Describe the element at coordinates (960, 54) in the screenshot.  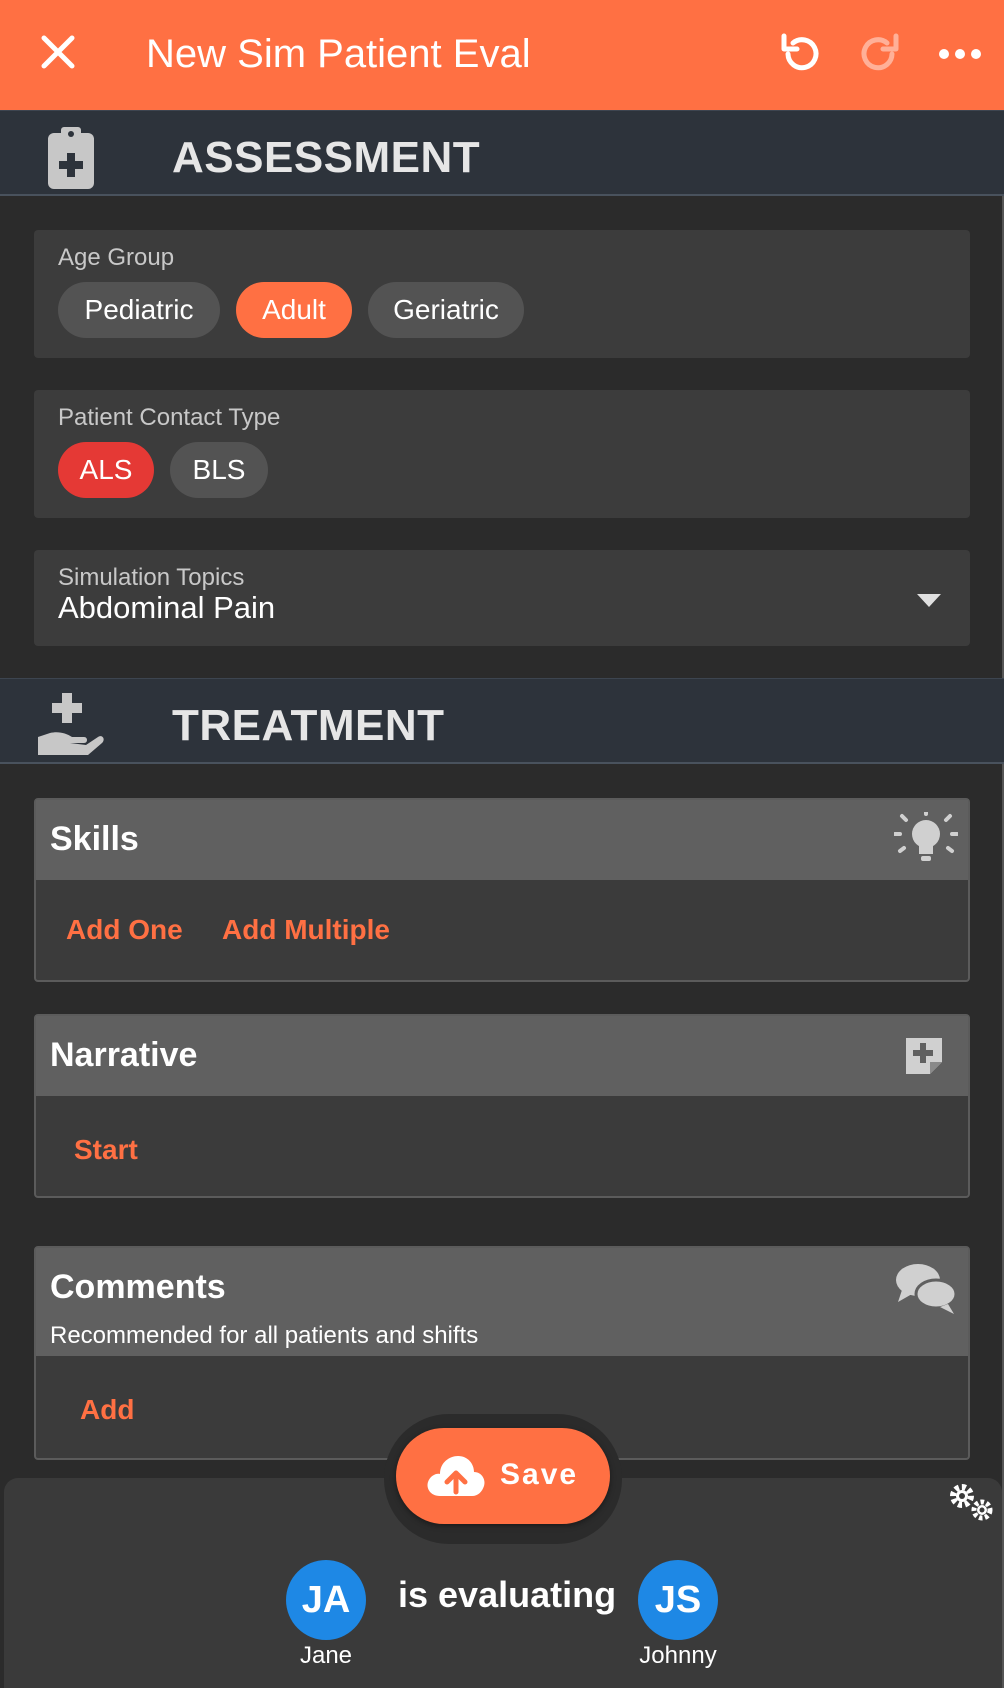
I see `more-horizontal-icon` at that location.